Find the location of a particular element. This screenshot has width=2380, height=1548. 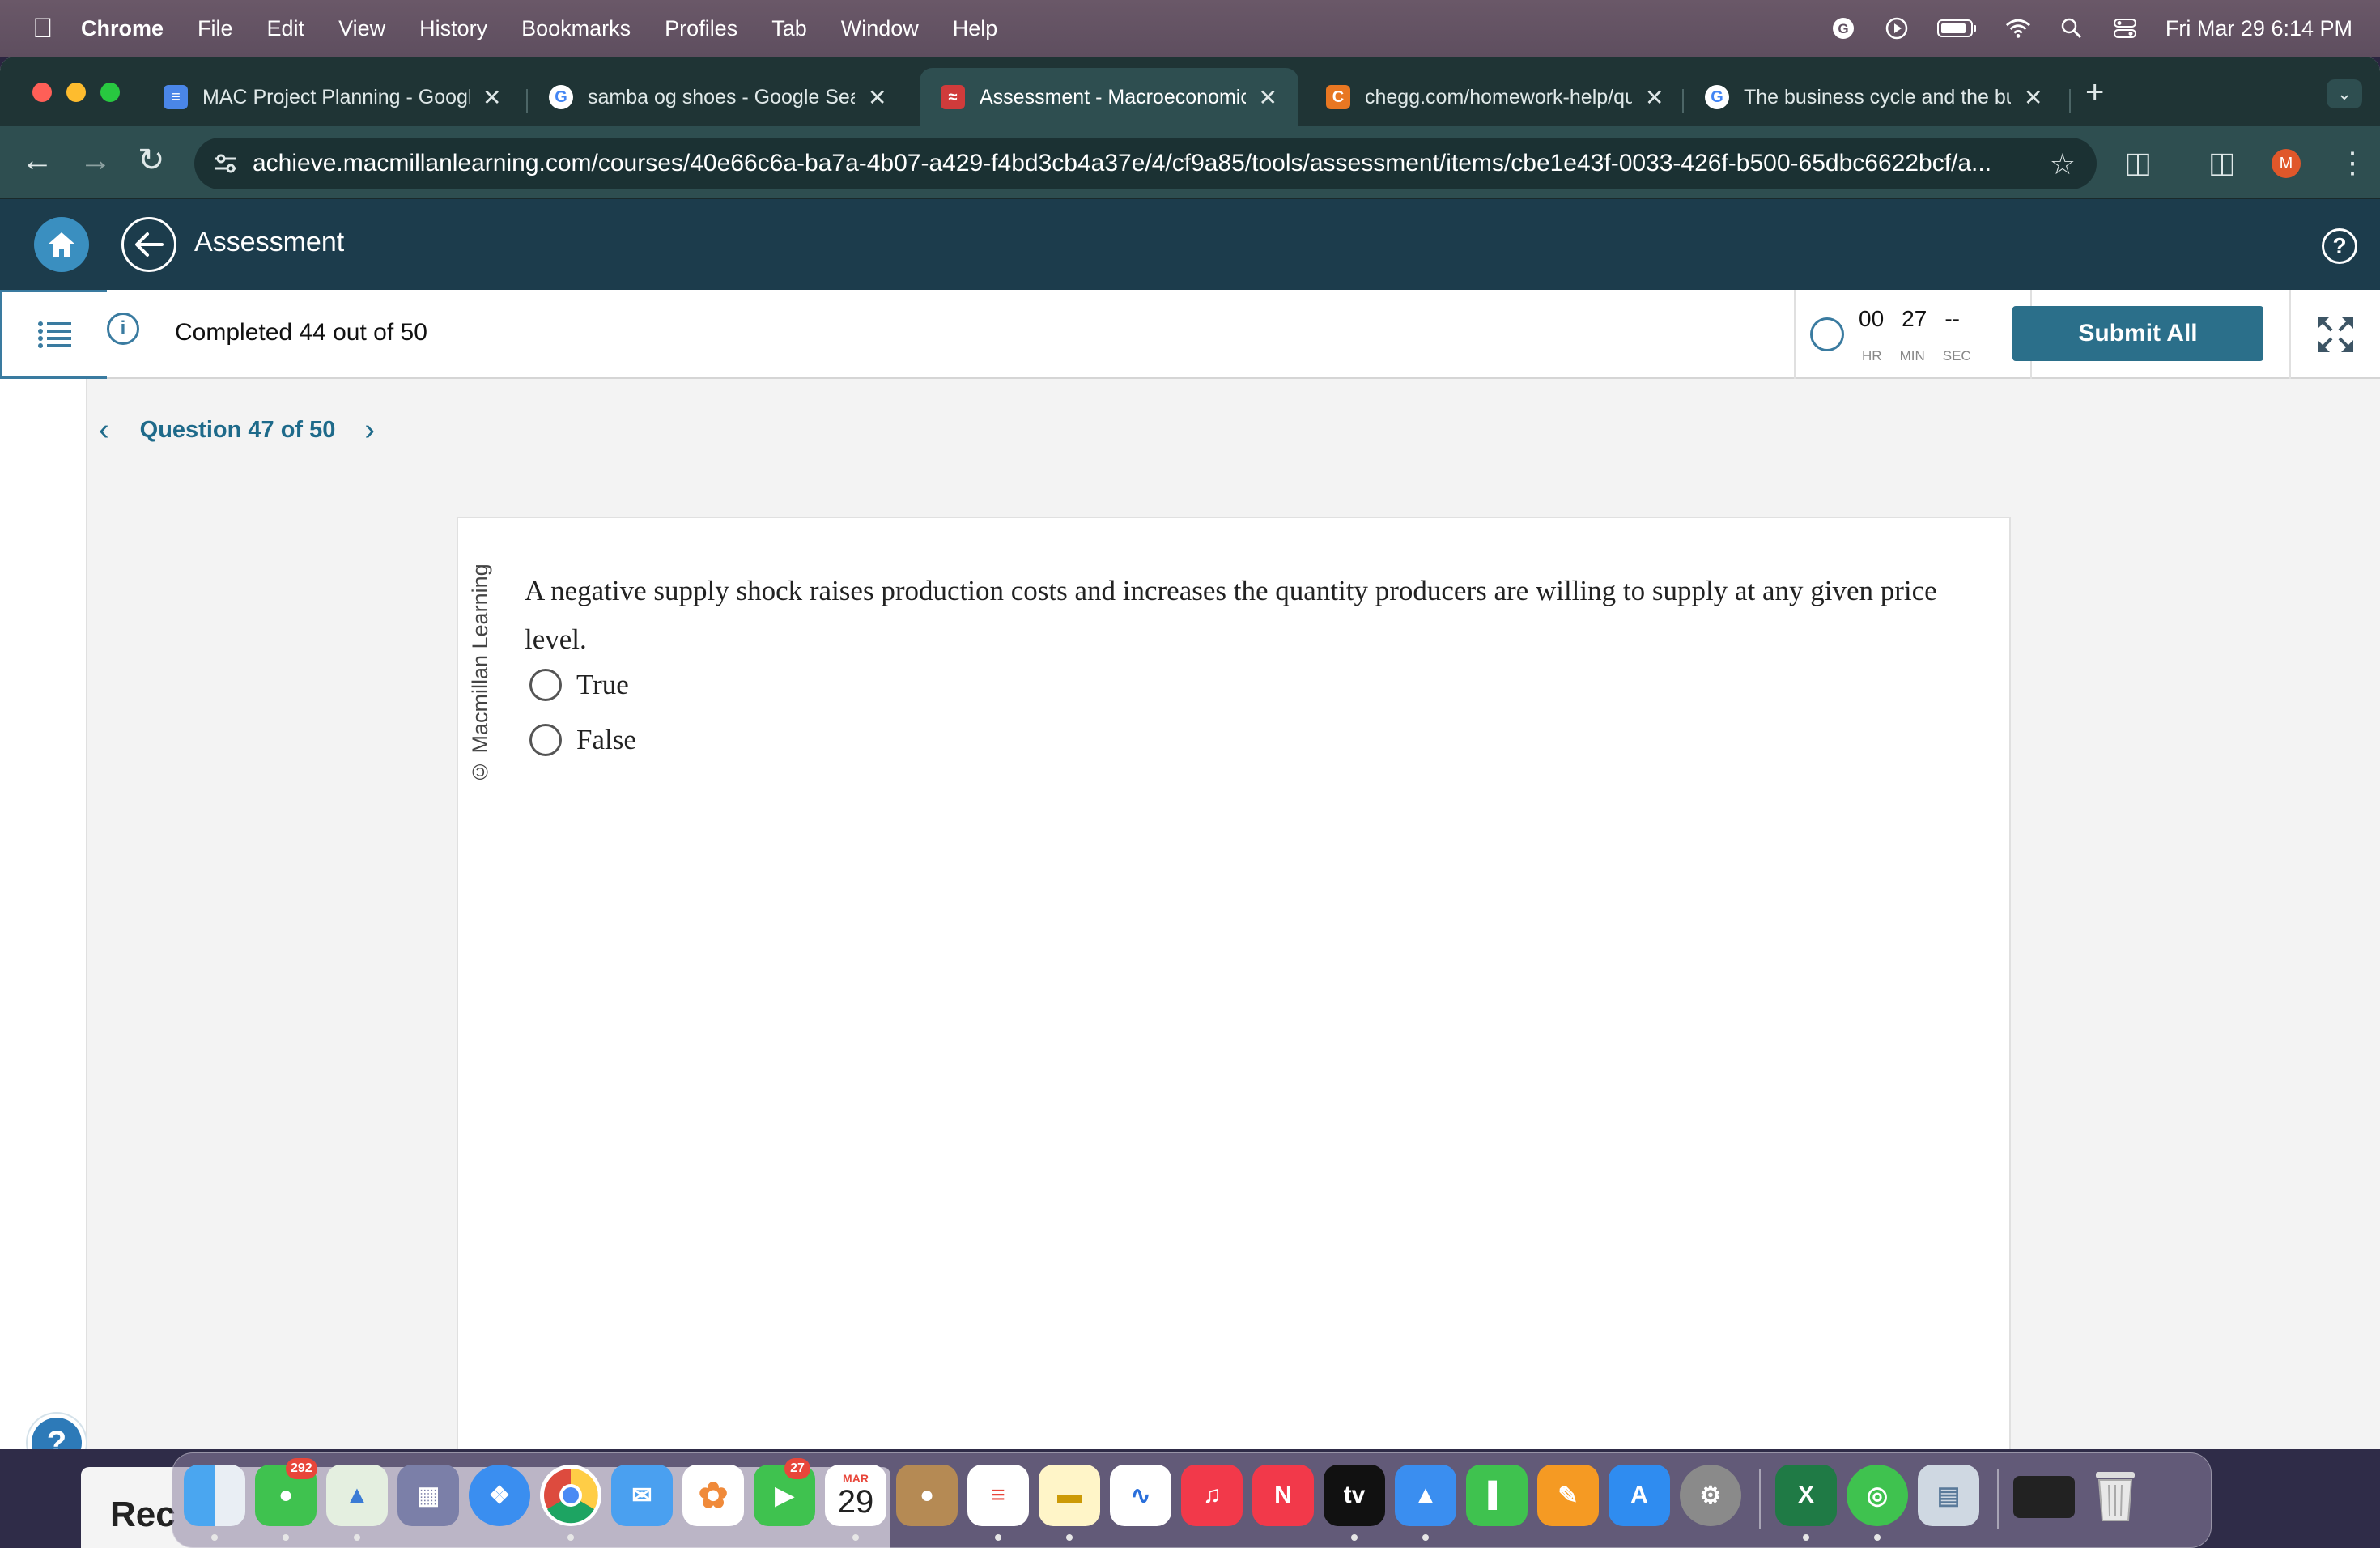

preview-icon: ▤ is located at coordinates (1948, 1495).